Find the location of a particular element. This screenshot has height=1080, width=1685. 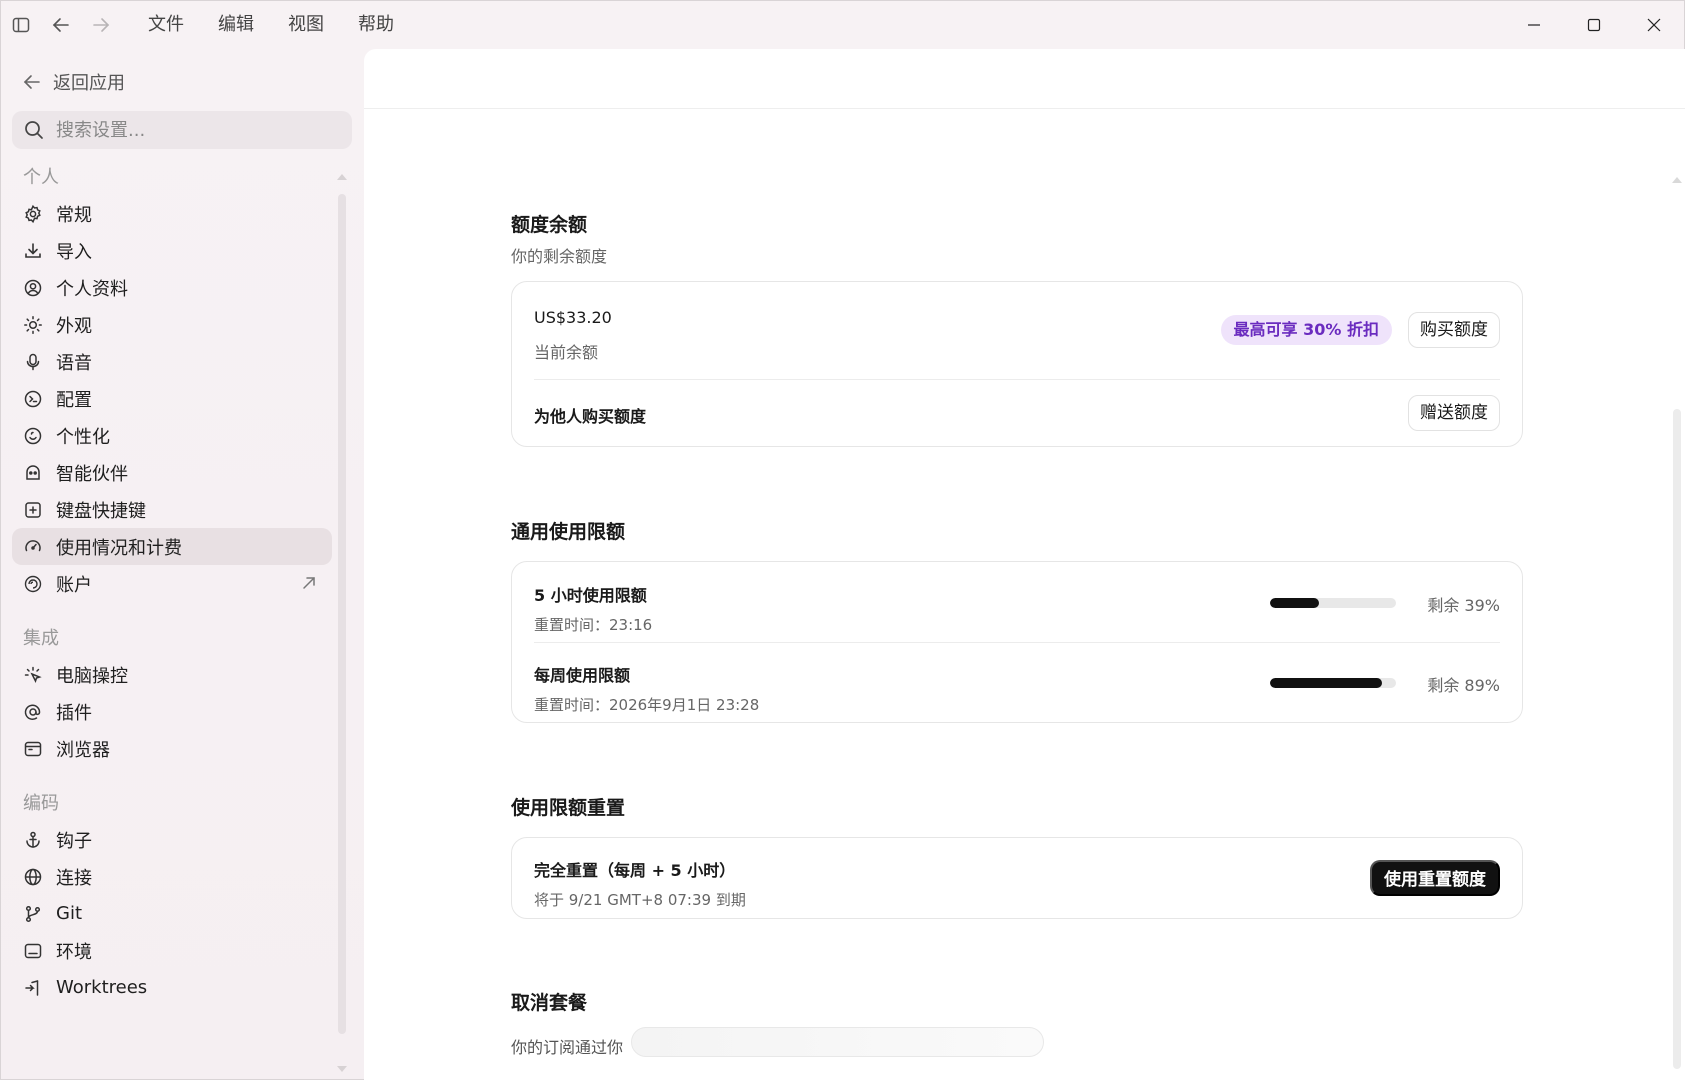

sidebar-item-profile: 个人资料 is located at coordinates (172, 287).